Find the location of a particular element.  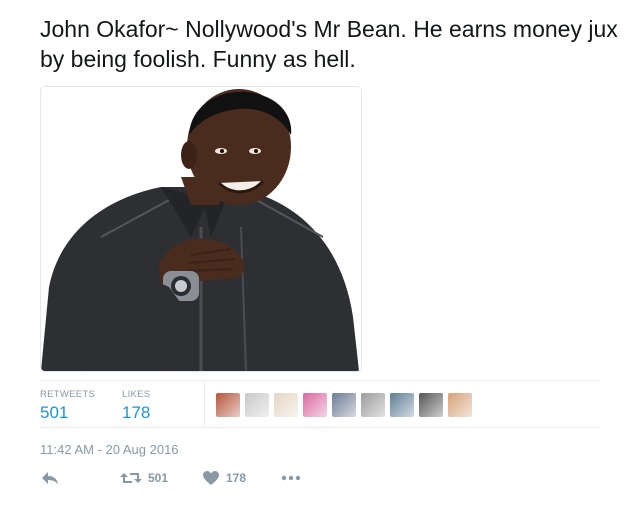

more-button is located at coordinates (291, 478).